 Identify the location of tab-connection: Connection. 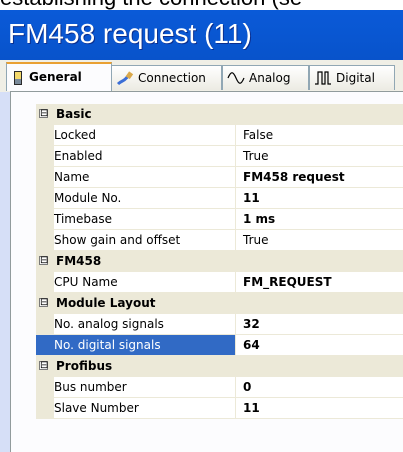
(166, 77).